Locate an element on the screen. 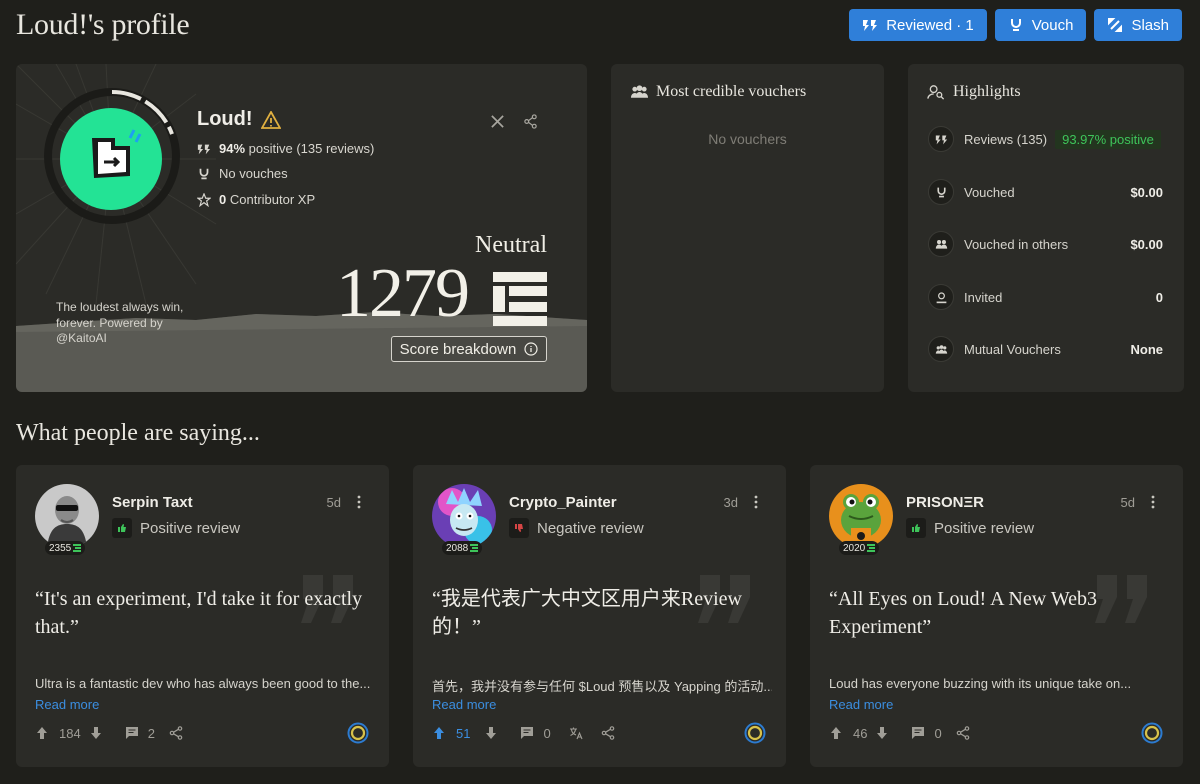 The image size is (1200, 784). review-icon is located at coordinates (870, 25).